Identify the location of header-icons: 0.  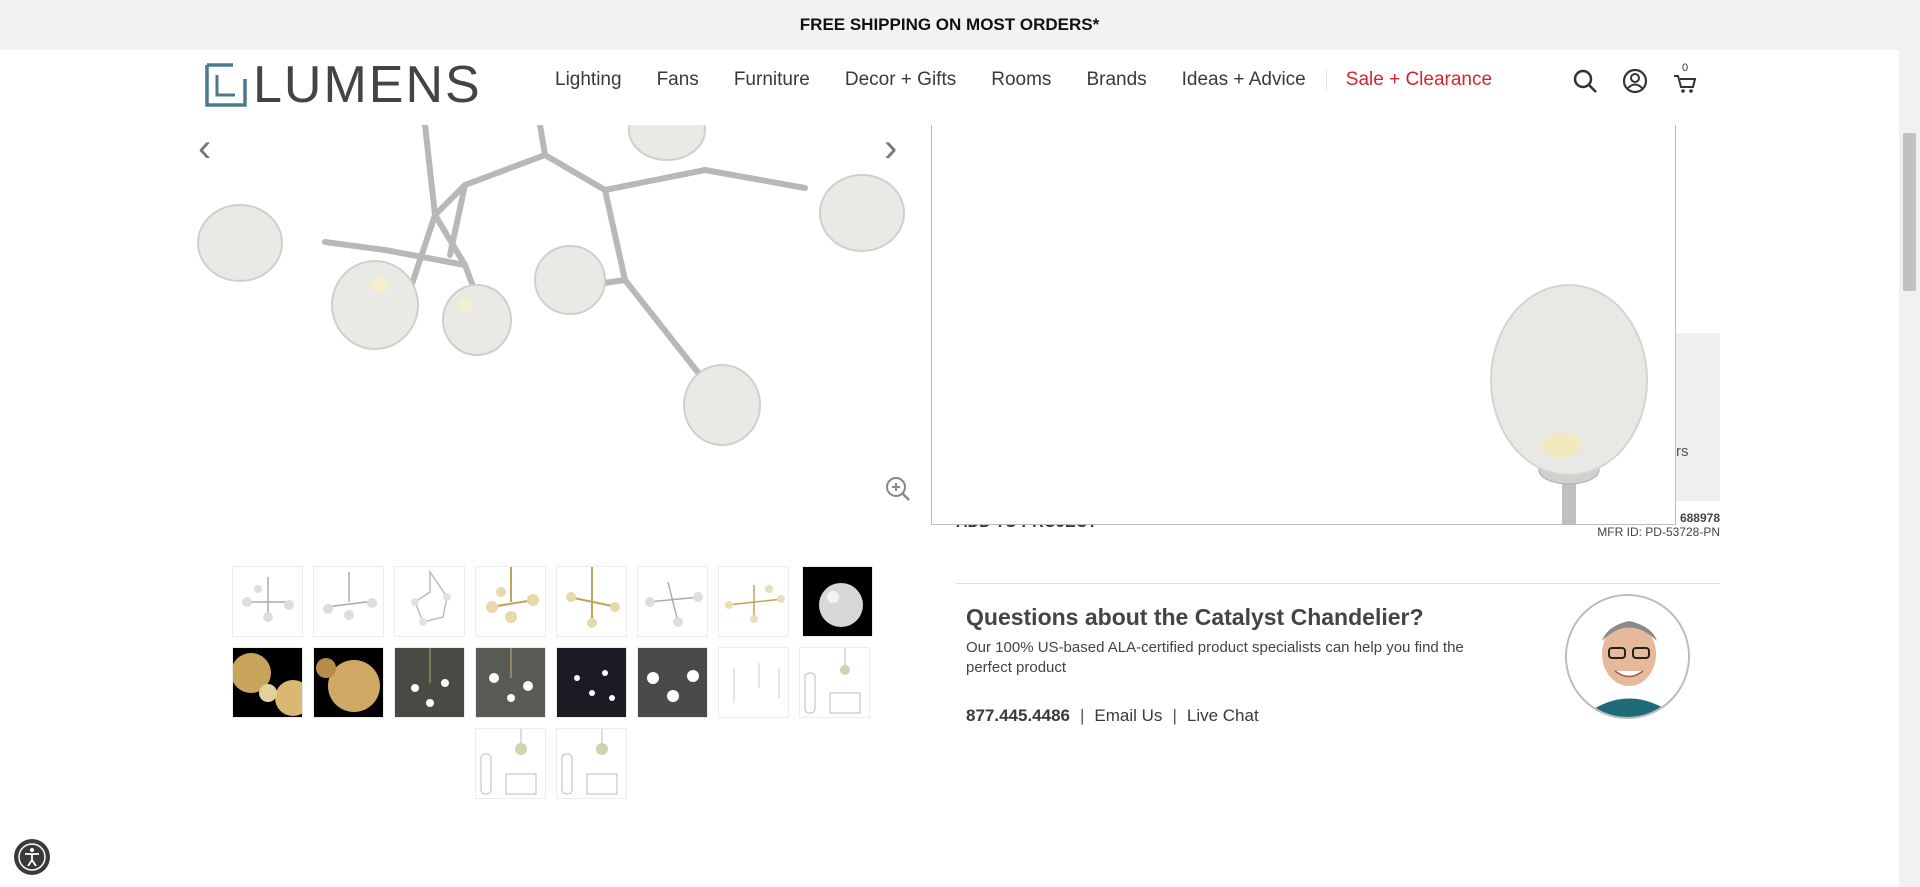
(1635, 78).